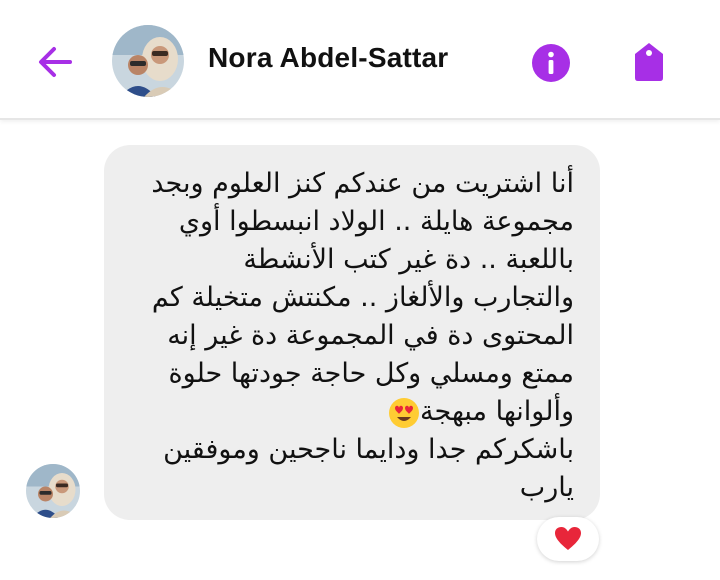 The height and width of the screenshot is (580, 720). Describe the element at coordinates (53, 491) in the screenshot. I see `sender-avatar` at that location.